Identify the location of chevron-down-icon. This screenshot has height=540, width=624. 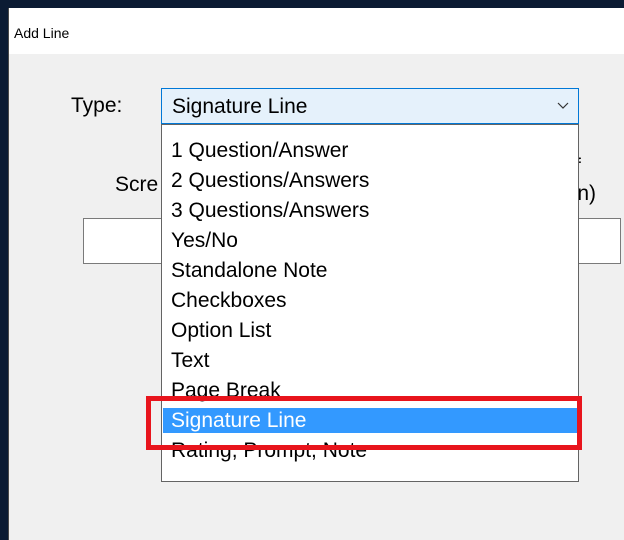
(563, 105).